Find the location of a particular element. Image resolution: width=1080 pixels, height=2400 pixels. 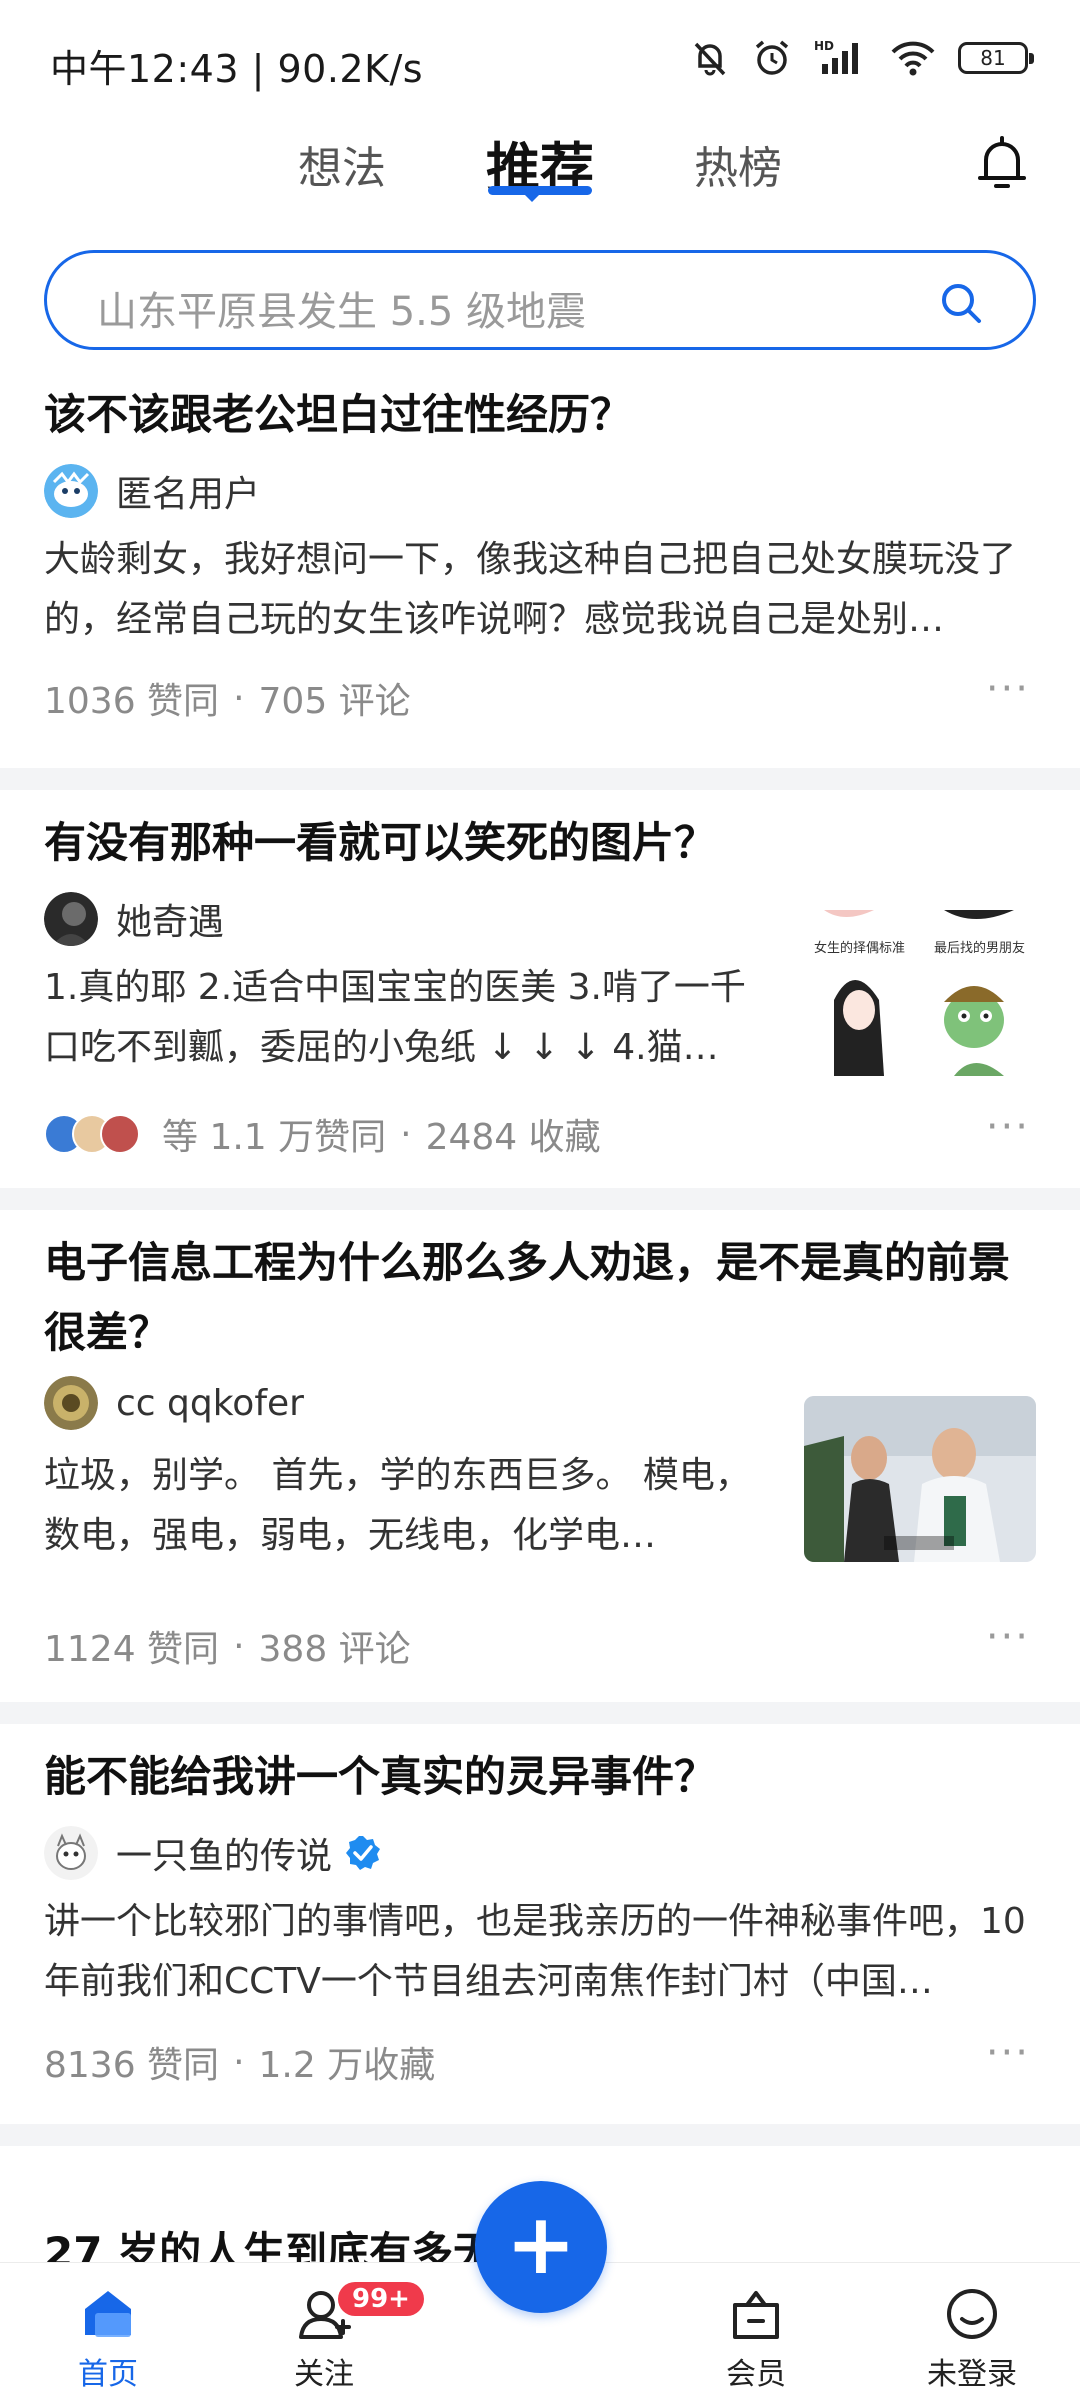

question-title: 能不能给我讲一个真实的灵异事件？ is located at coordinates (539, 1777).